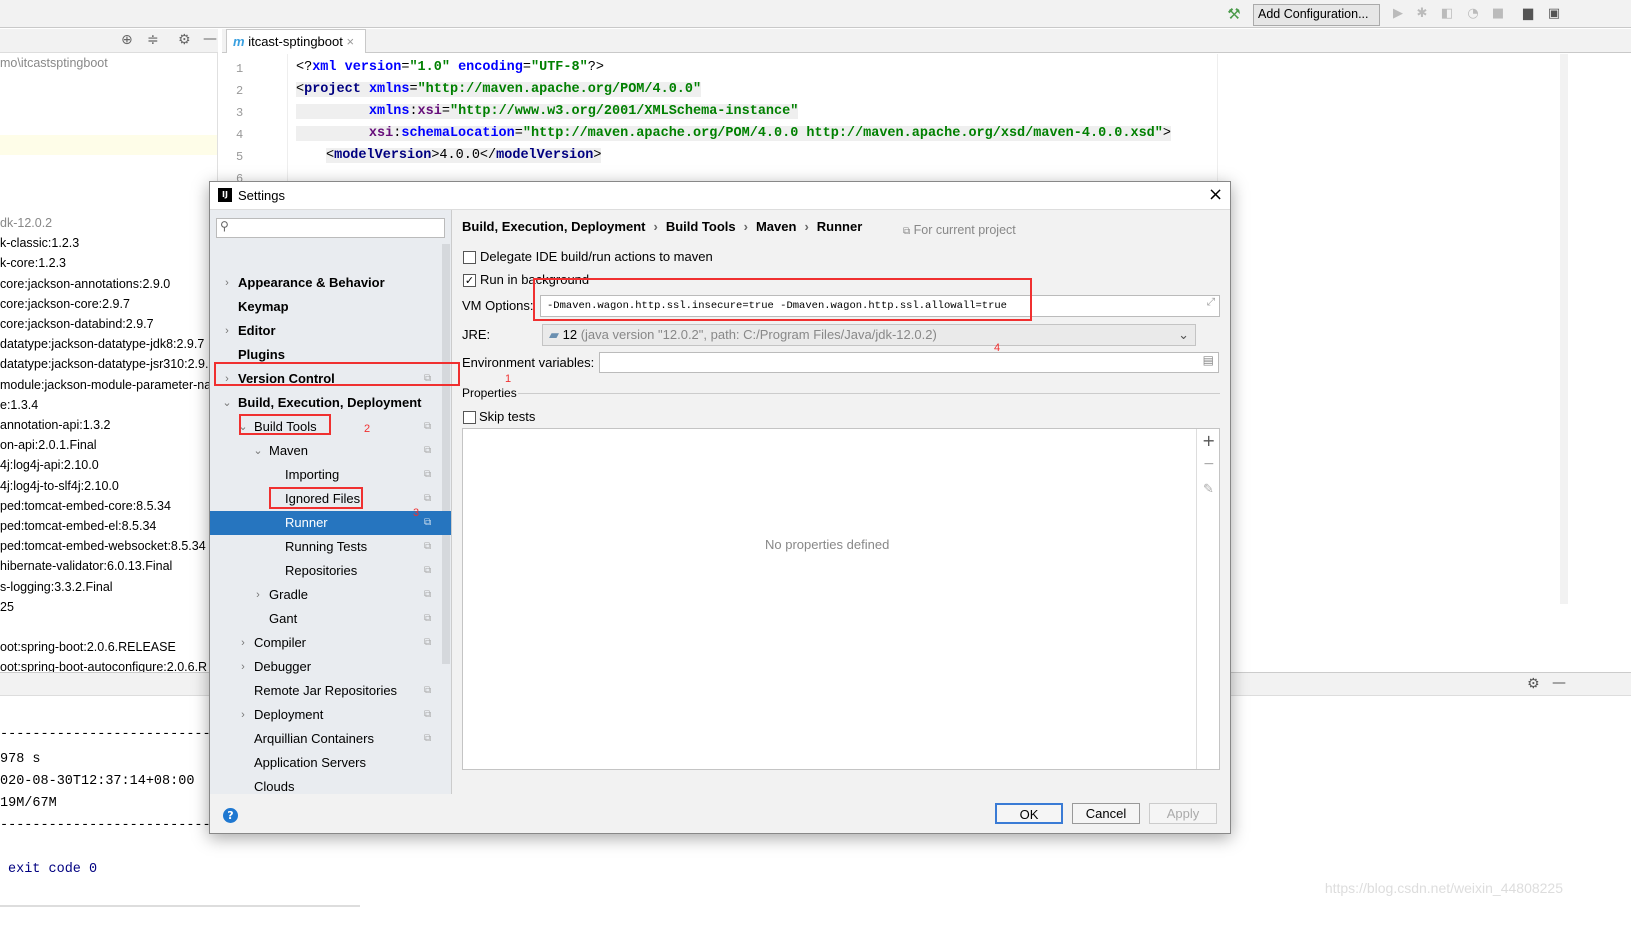 The height and width of the screenshot is (944, 1631). I want to click on tree-item-label: Importing, so click(312, 474).